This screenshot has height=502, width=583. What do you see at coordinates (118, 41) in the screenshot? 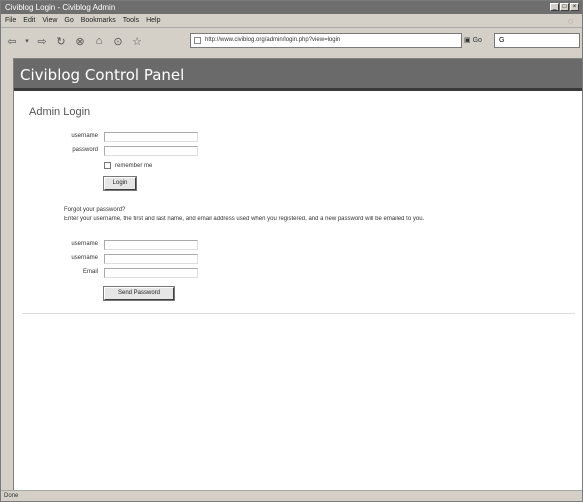
I see `history-icon: ⊙` at bounding box center [118, 41].